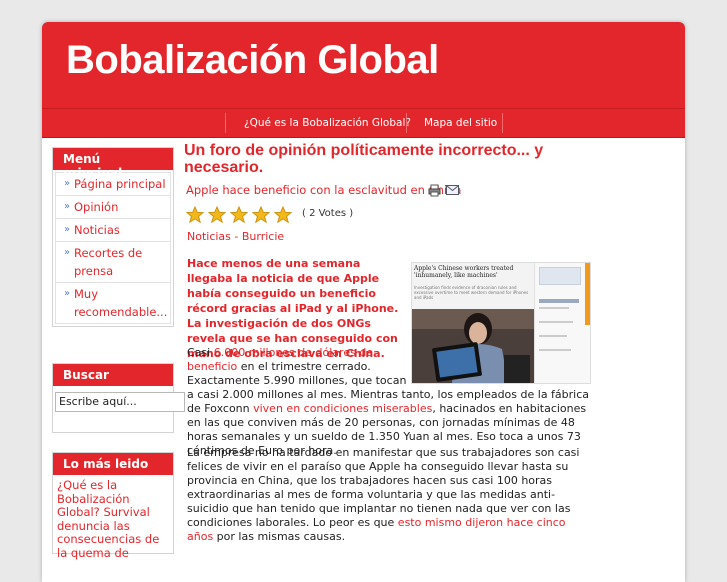 The width and height of the screenshot is (727, 582). Describe the element at coordinates (252, 60) in the screenshot. I see `site-title: Bobalización Global` at that location.